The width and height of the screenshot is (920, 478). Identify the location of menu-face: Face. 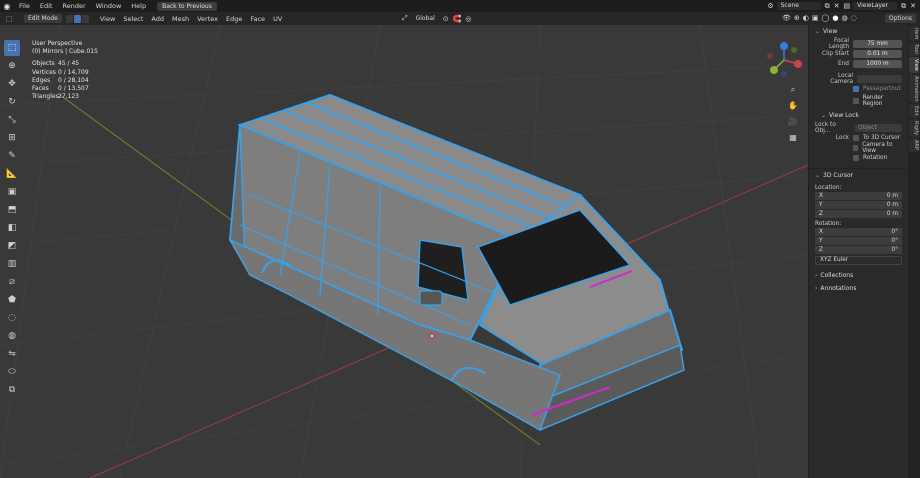
(257, 19).